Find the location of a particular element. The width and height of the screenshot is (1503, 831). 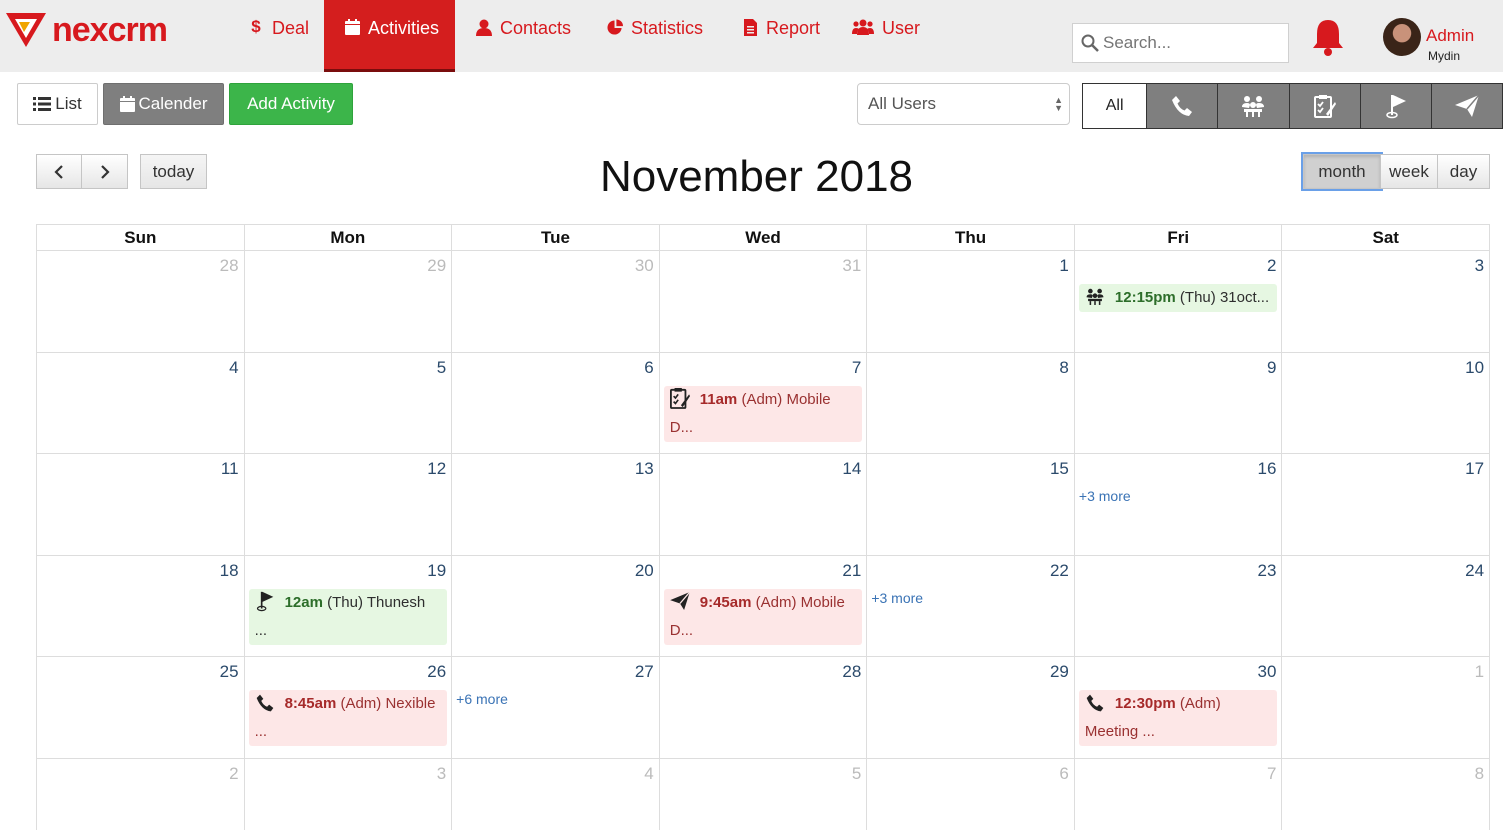

day-cell: 17 is located at coordinates (1386, 504).